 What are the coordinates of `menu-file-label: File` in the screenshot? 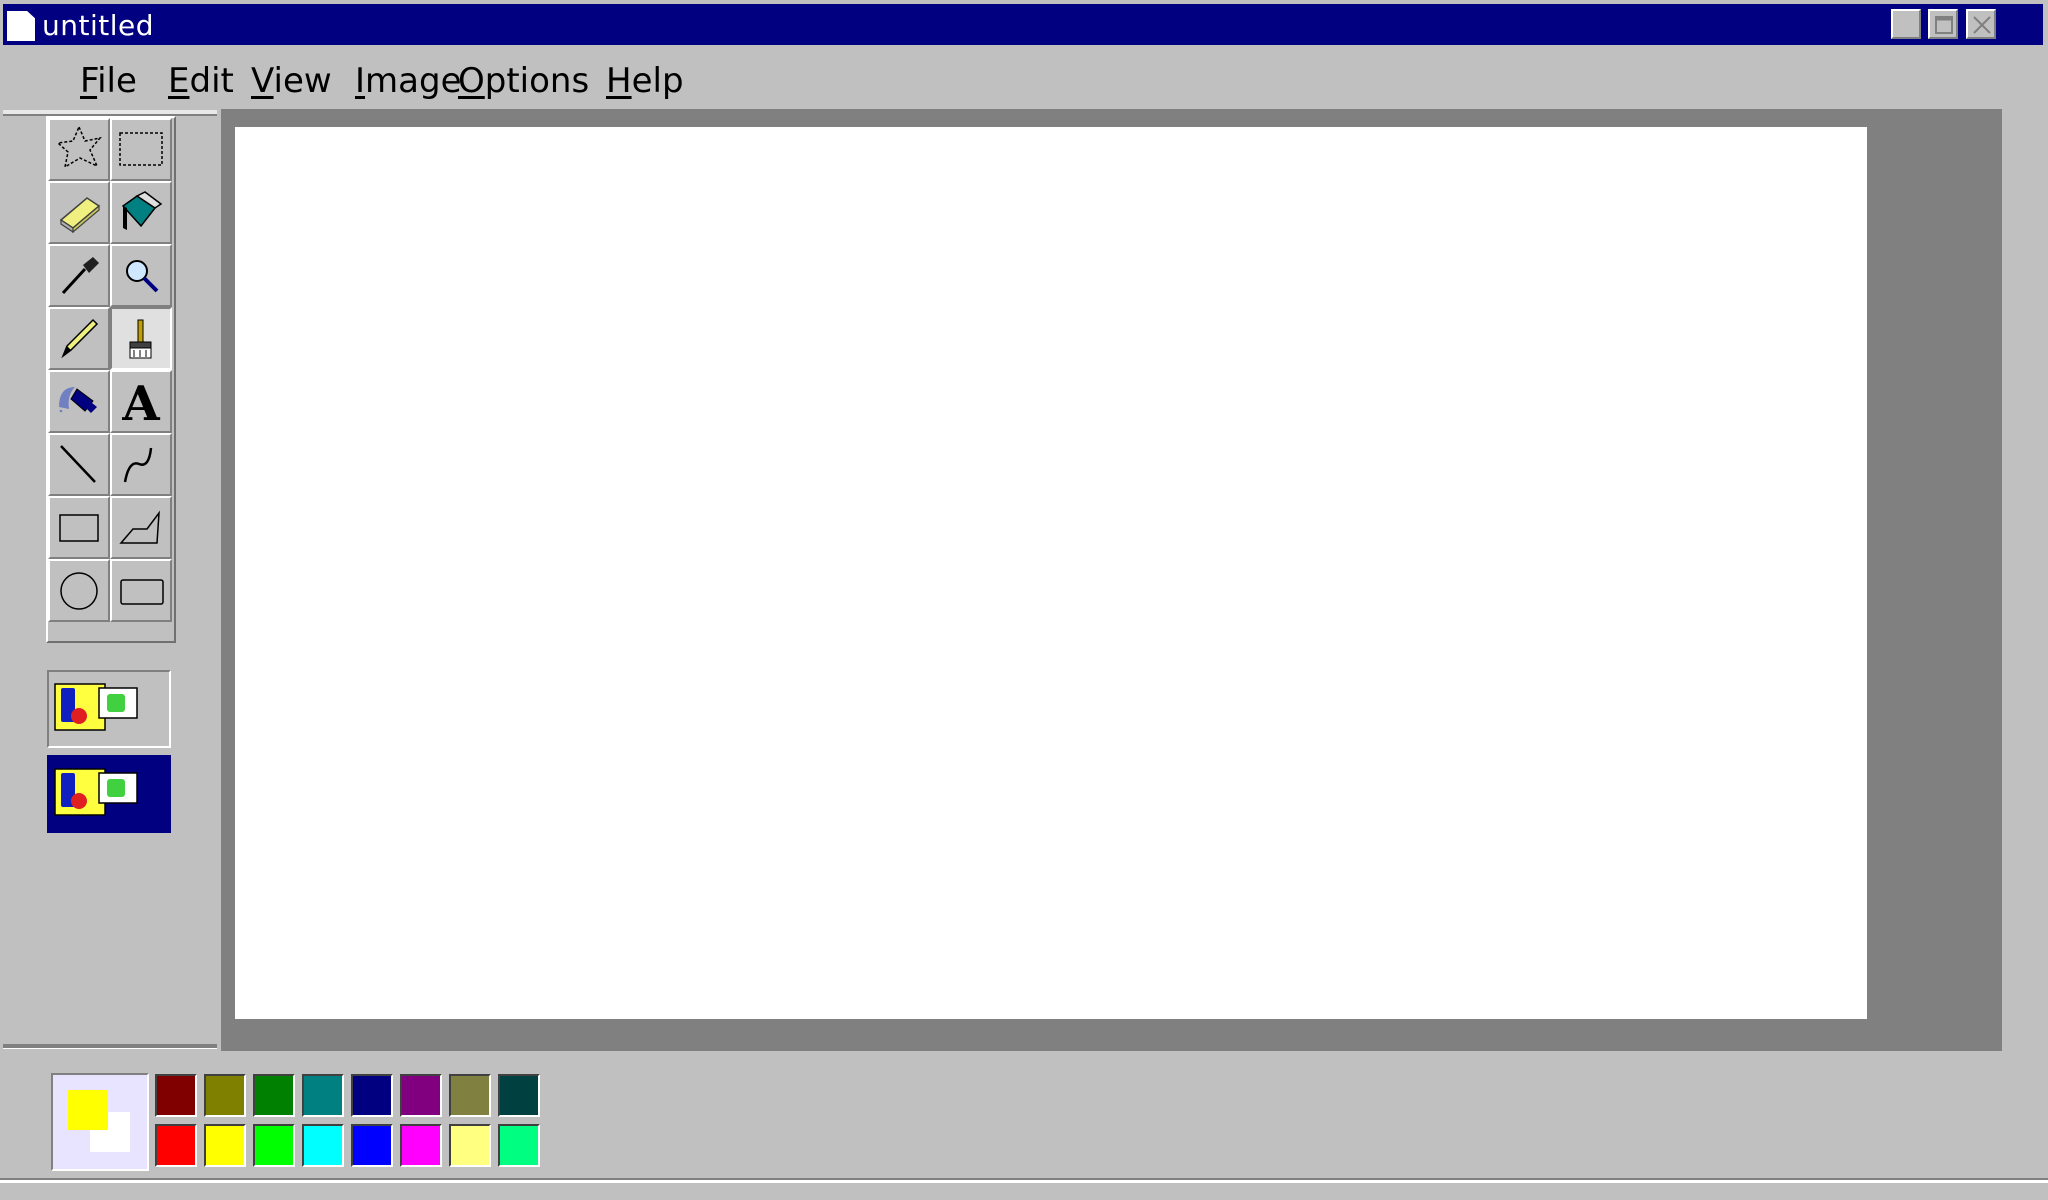 It's located at (108, 81).